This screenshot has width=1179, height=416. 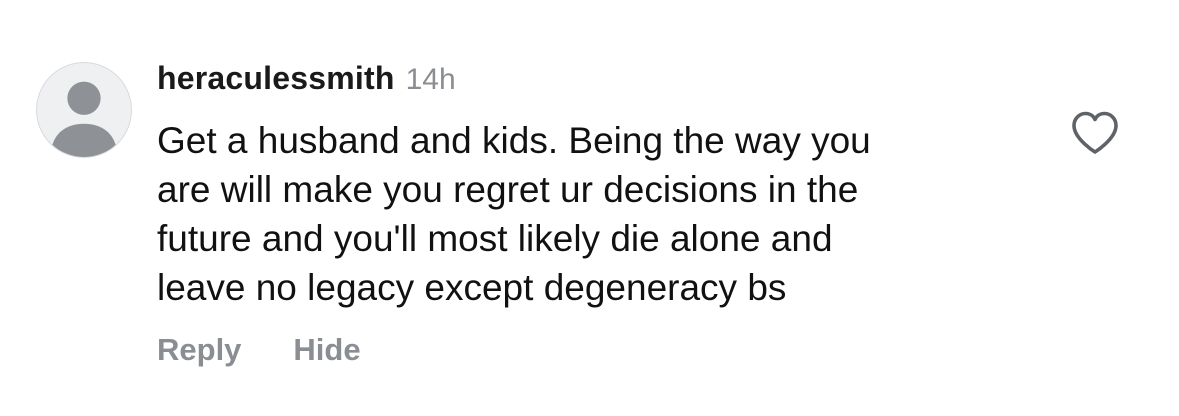 What do you see at coordinates (1095, 133) in the screenshot?
I see `heart-outline-icon` at bounding box center [1095, 133].